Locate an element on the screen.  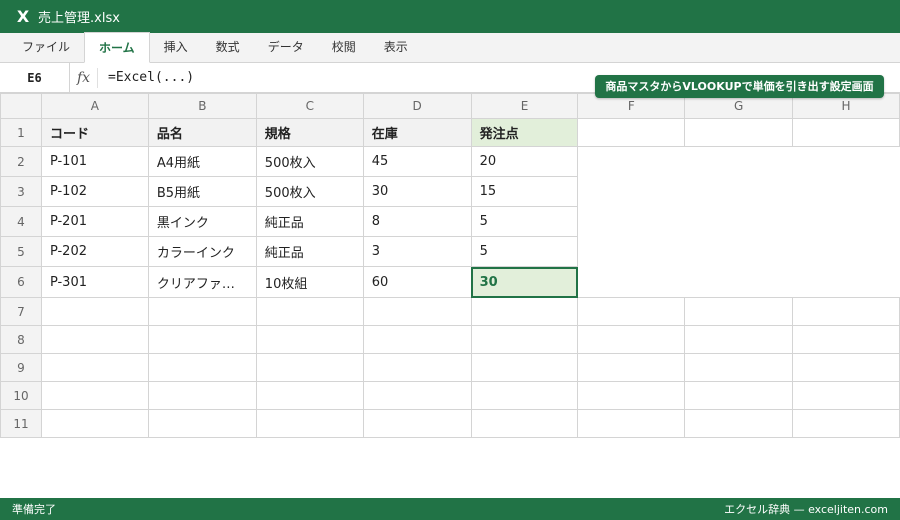
row-header: 4 is located at coordinates (21, 221).